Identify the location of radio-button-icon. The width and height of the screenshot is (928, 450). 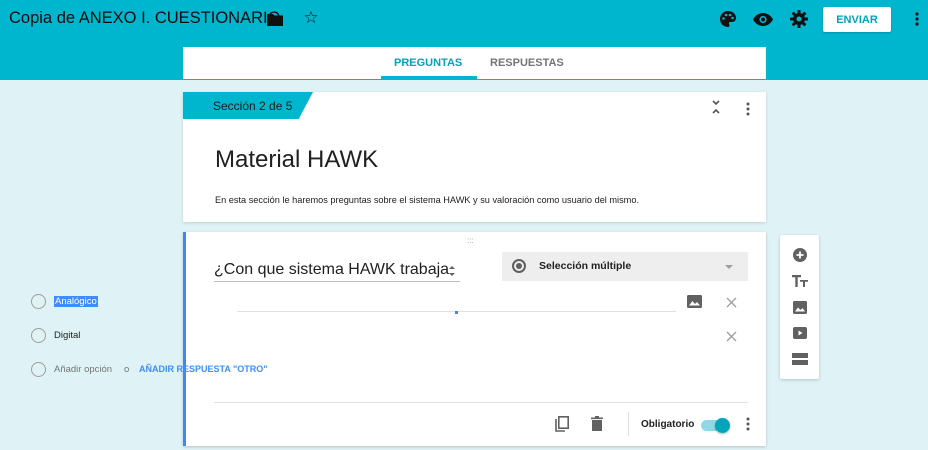
(519, 266).